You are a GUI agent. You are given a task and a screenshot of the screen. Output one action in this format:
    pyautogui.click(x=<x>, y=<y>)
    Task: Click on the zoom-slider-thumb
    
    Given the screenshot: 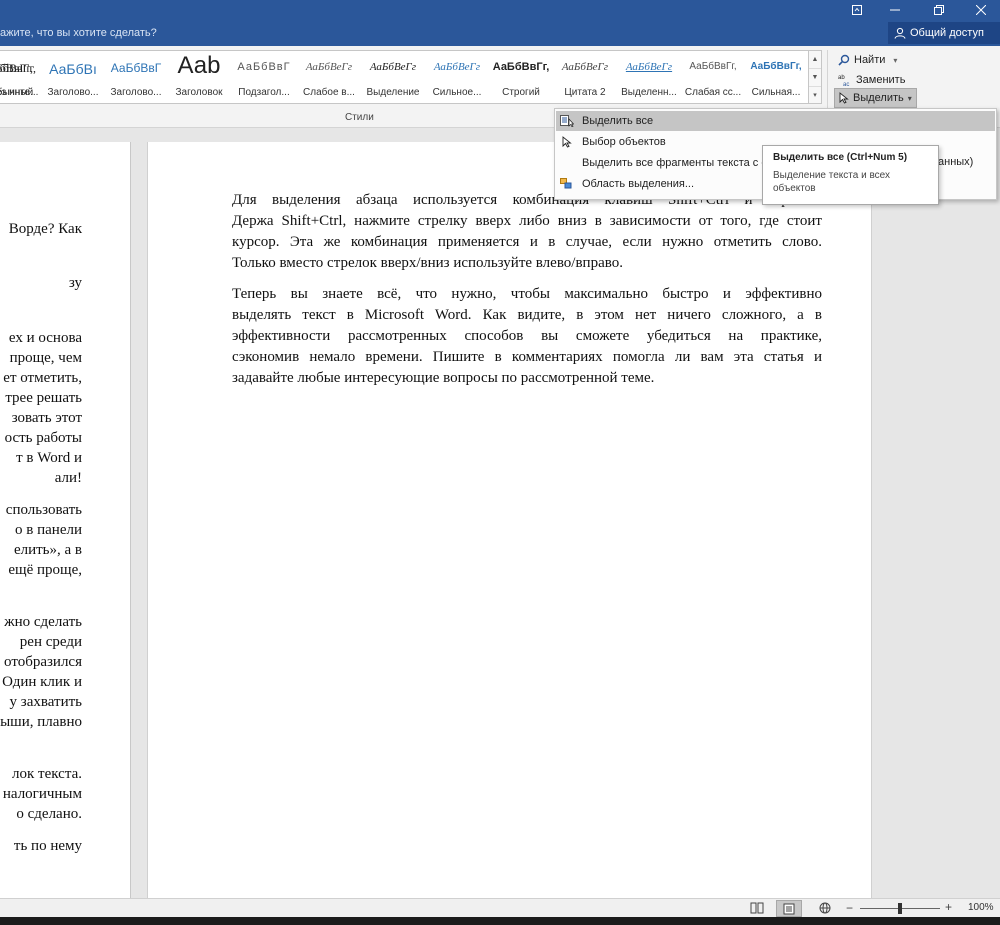 What is the action you would take?
    pyautogui.click(x=900, y=908)
    